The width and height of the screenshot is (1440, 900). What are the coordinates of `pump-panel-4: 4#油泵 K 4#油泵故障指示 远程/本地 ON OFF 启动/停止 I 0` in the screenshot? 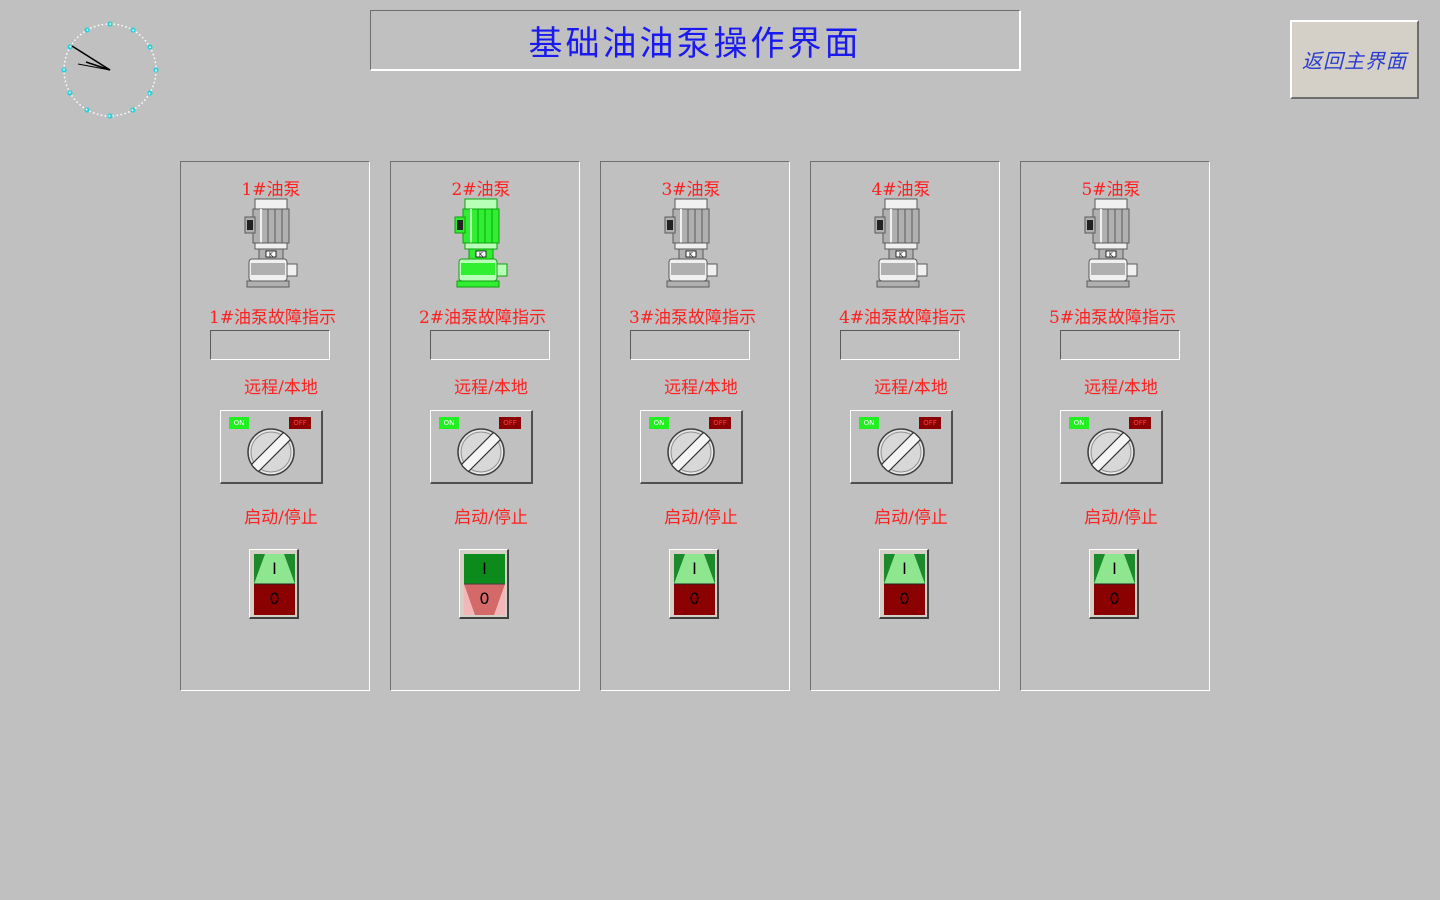 It's located at (905, 426).